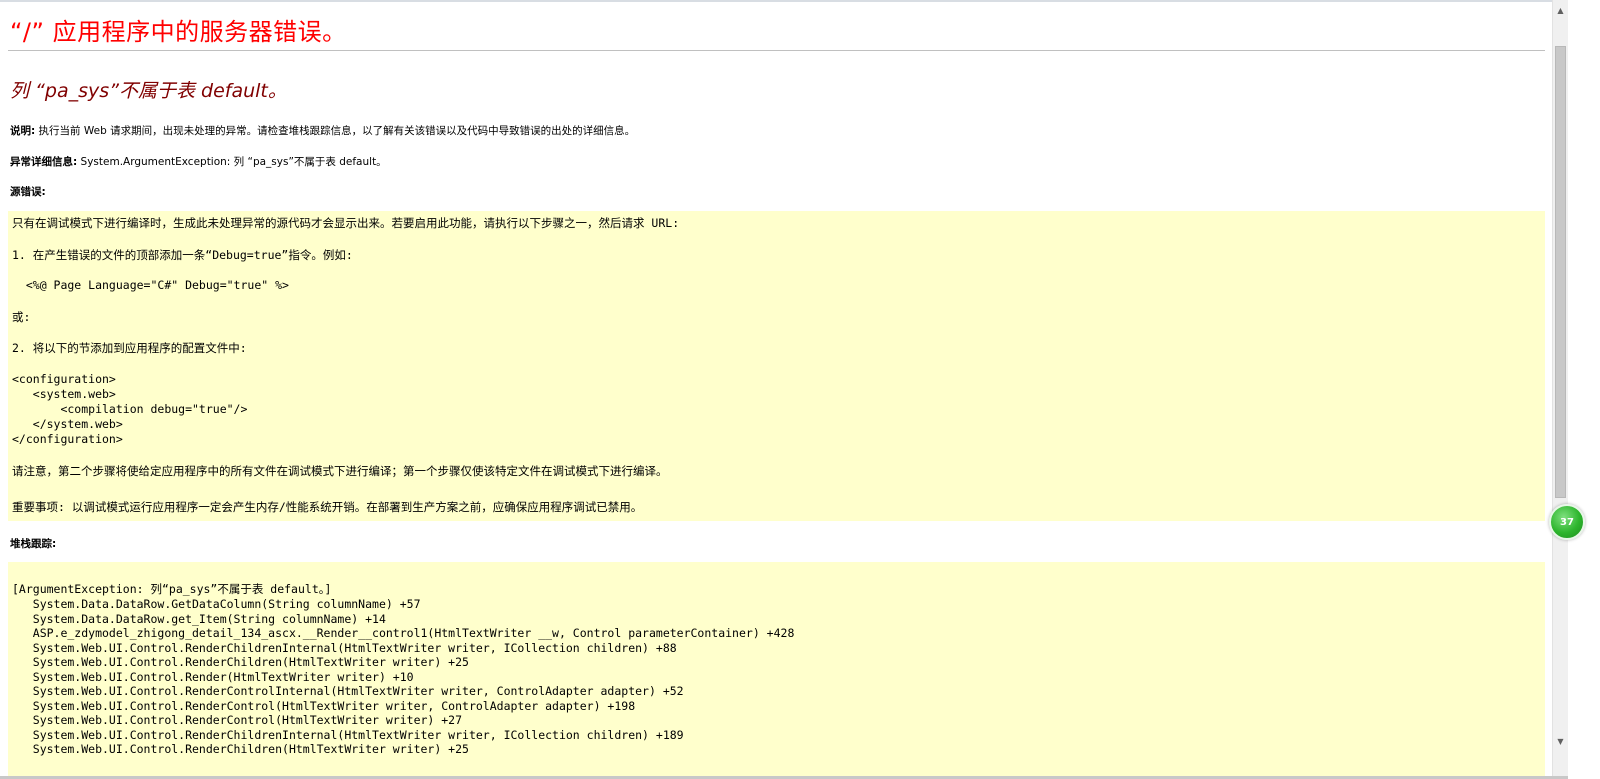 This screenshot has width=1600, height=779. What do you see at coordinates (150, 285) in the screenshot?
I see `code-line: <%@ Page Language="C#" Debug="true" %>` at bounding box center [150, 285].